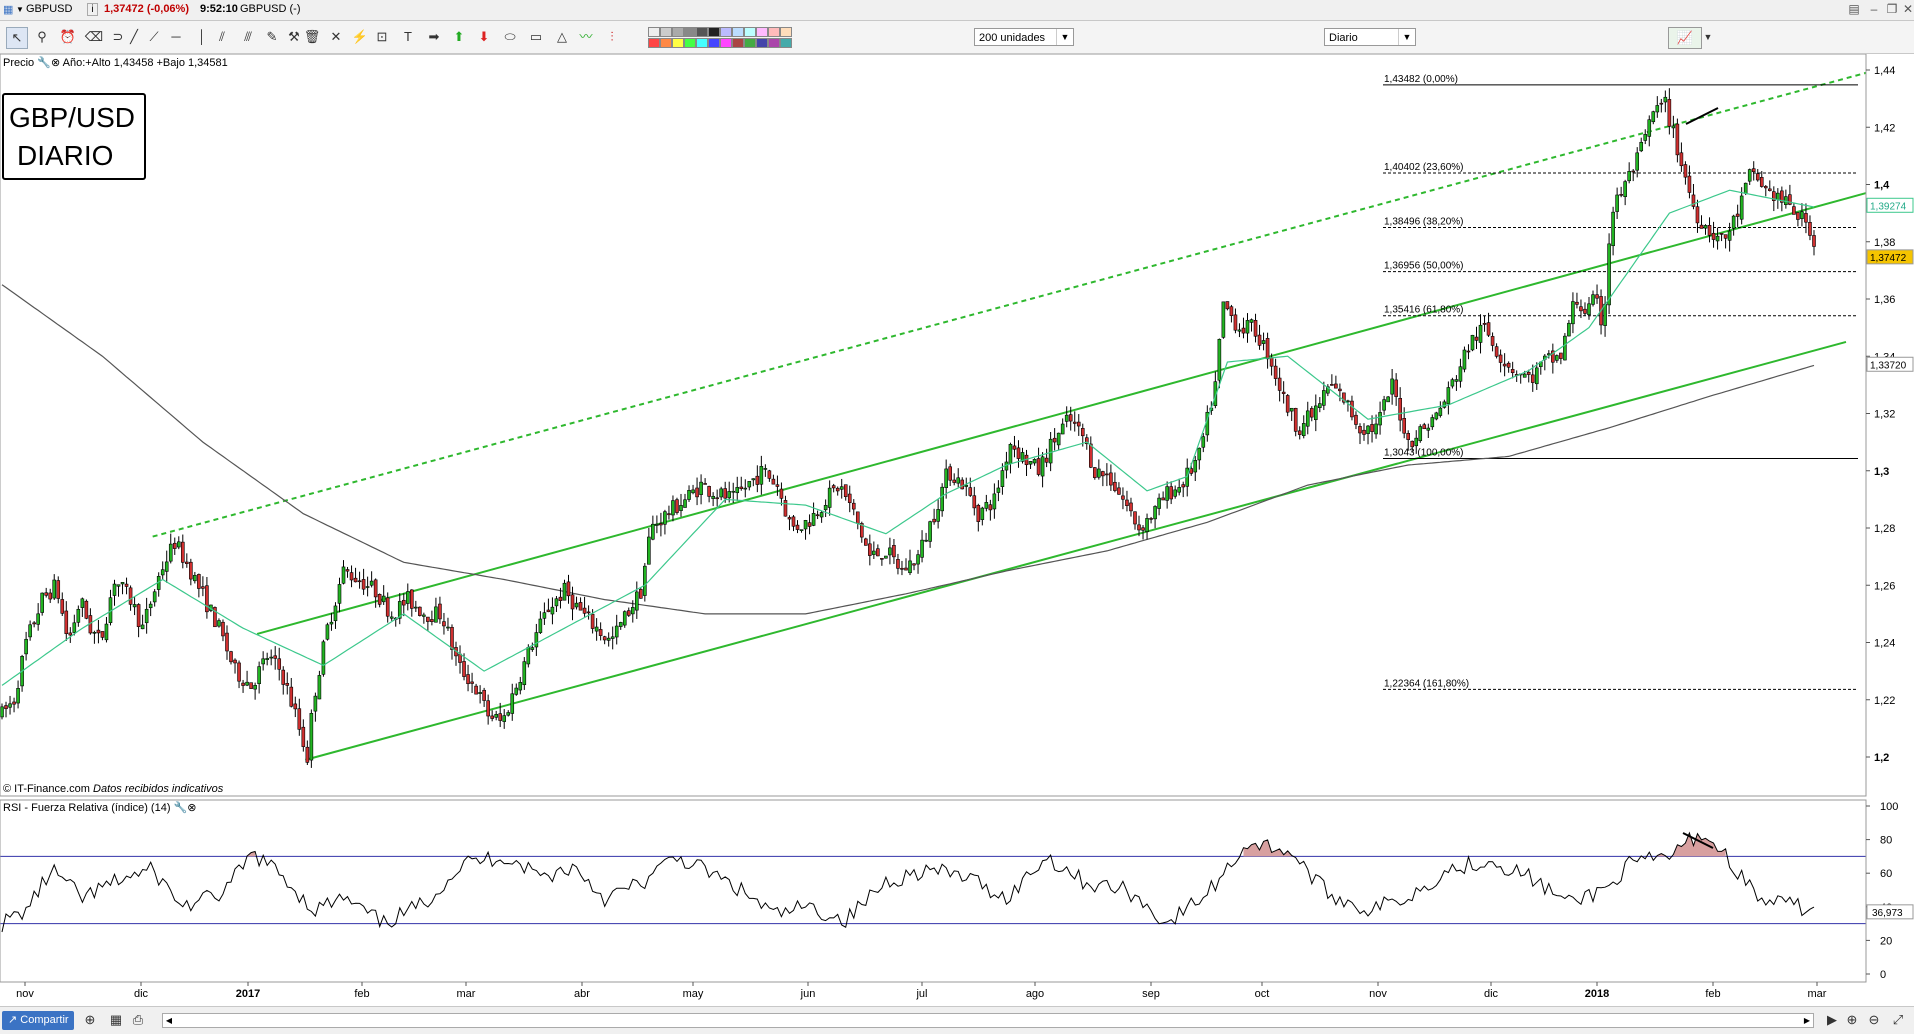 The width and height of the screenshot is (1914, 1034). I want to click on zoom-out-icon: ⊖, so click(1874, 1020).